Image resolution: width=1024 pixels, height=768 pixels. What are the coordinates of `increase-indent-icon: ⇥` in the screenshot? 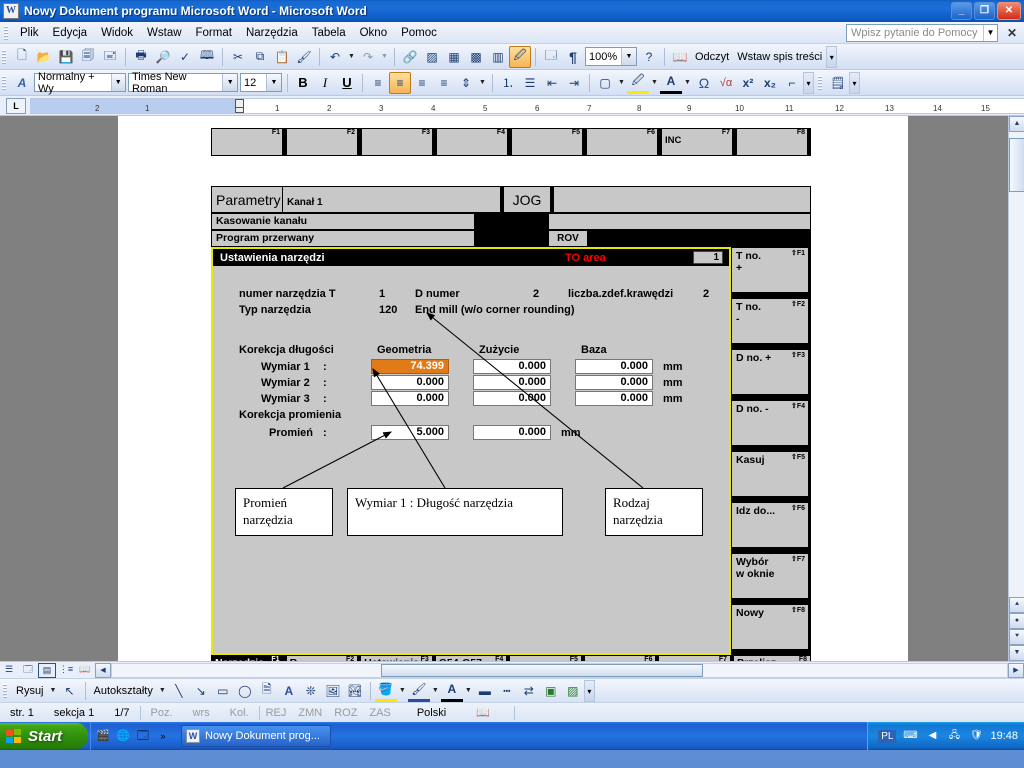 It's located at (574, 83).